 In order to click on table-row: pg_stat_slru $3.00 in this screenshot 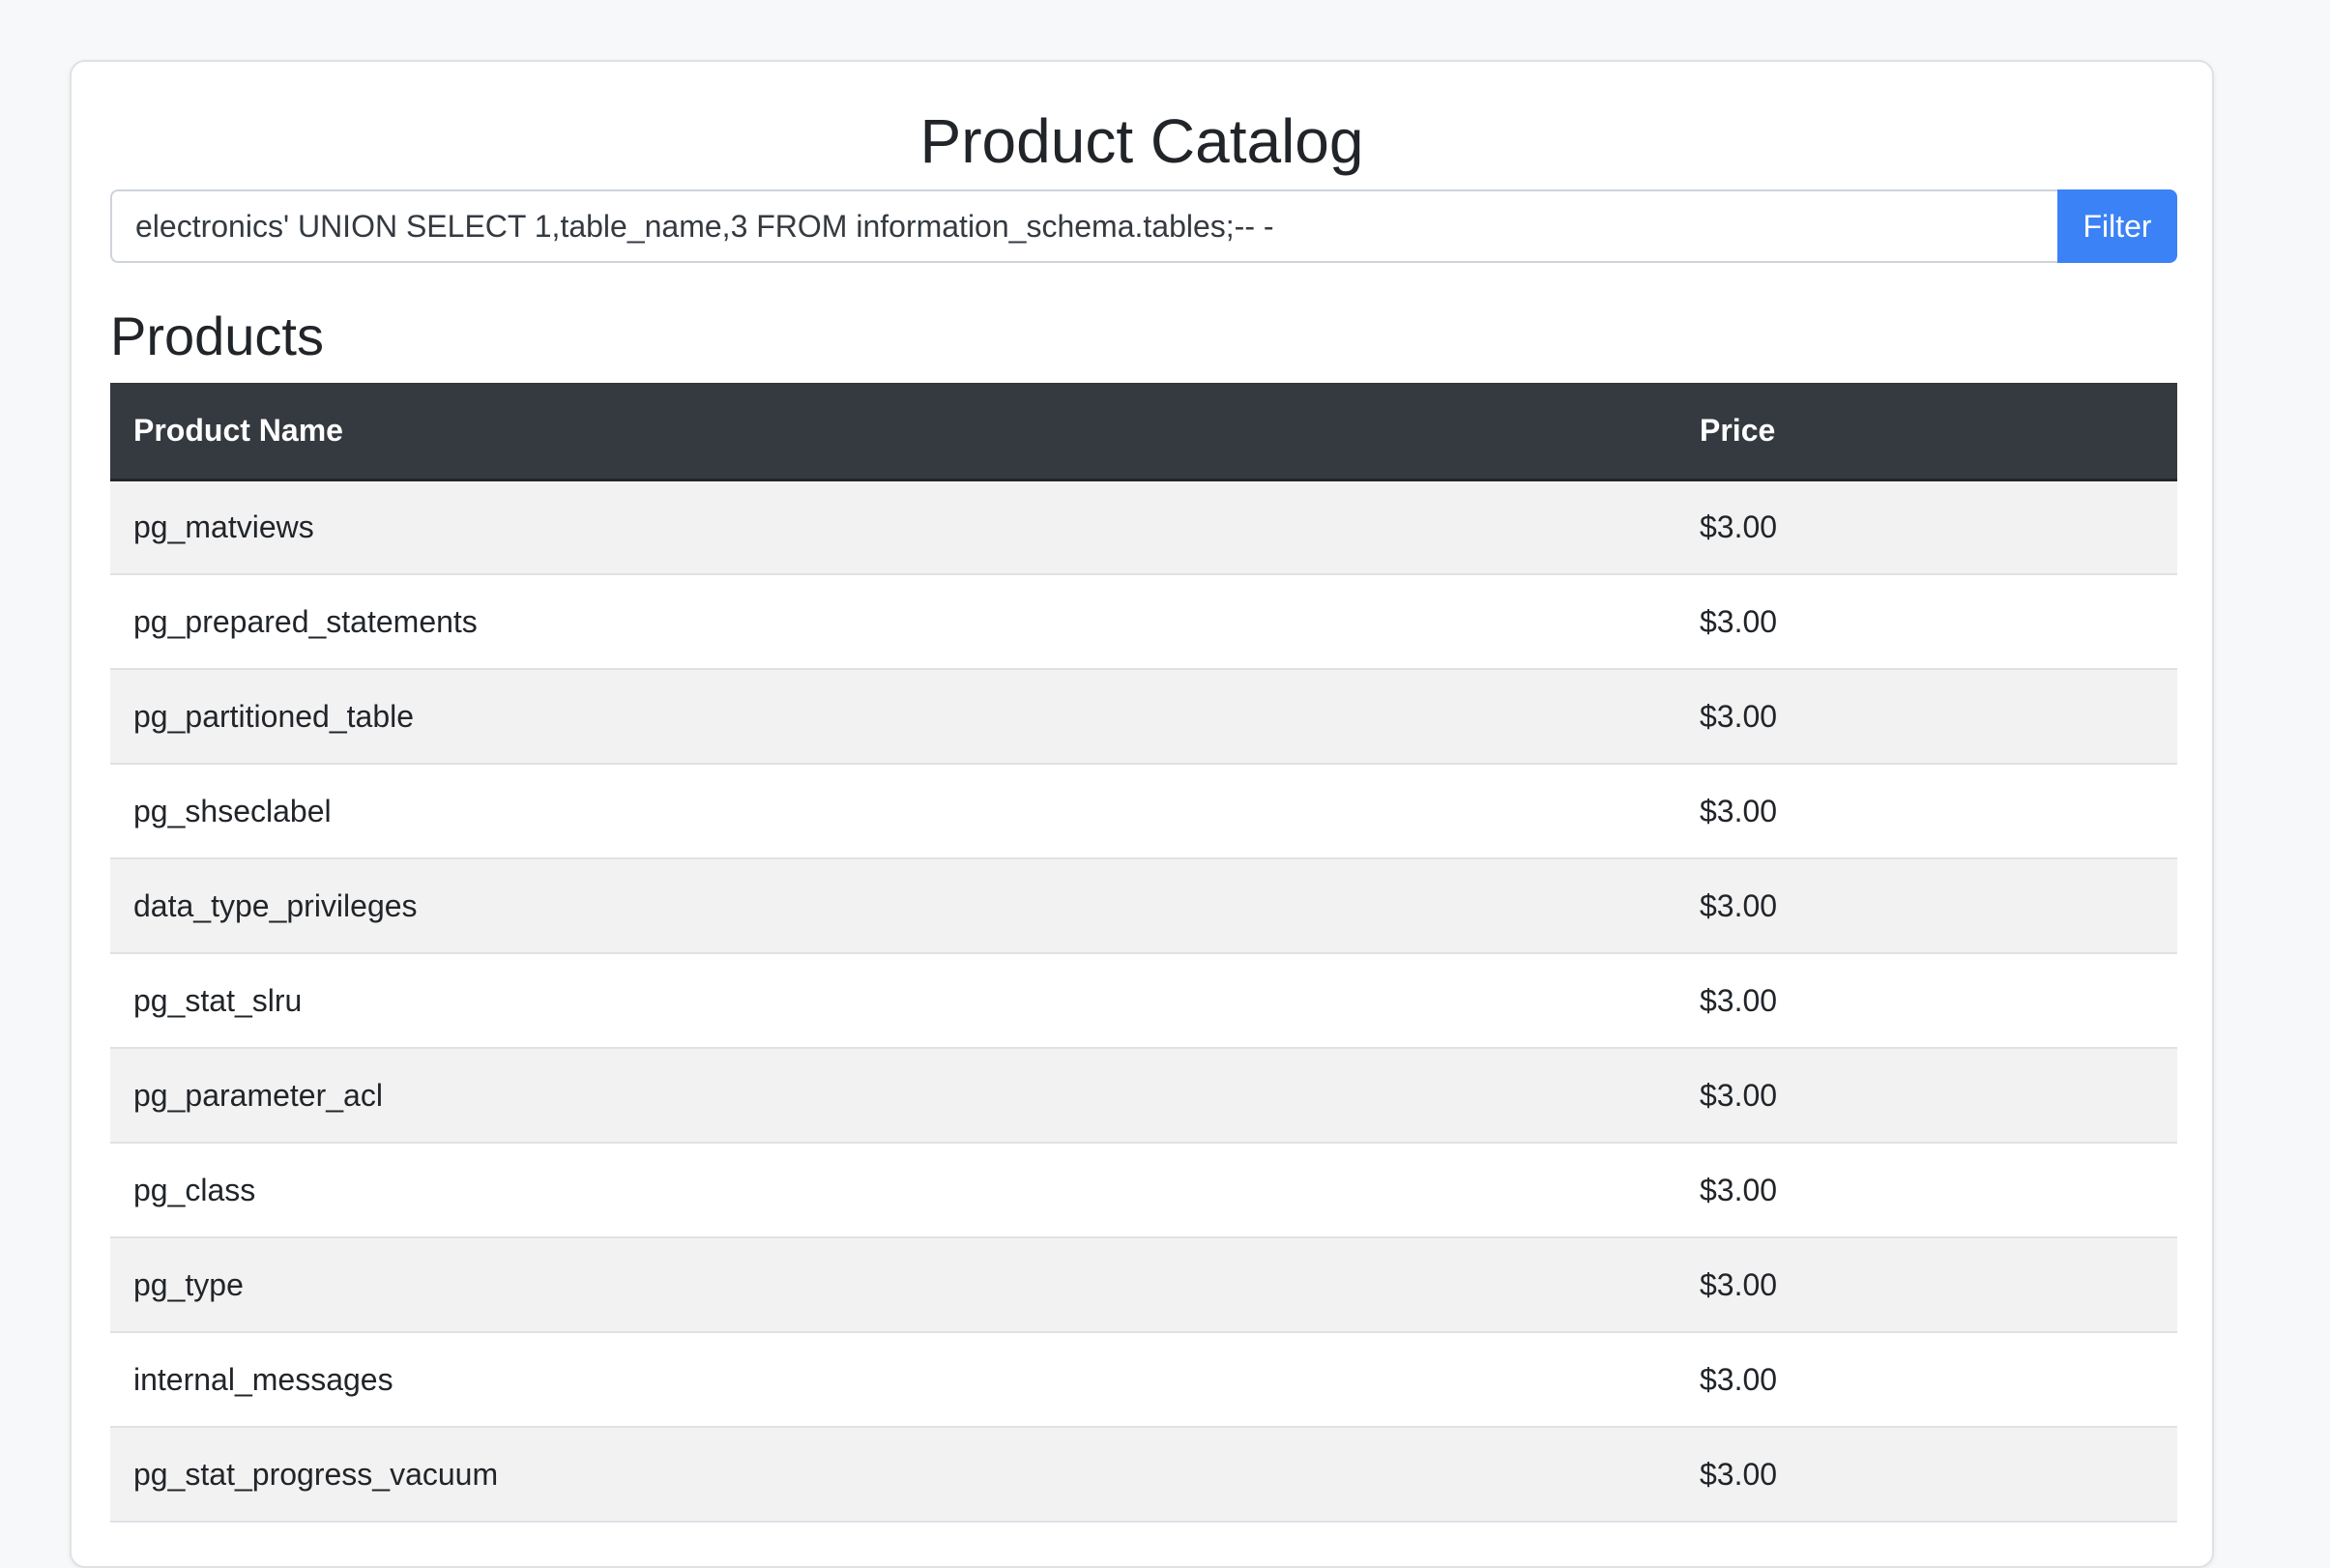, I will do `click(1143, 1001)`.